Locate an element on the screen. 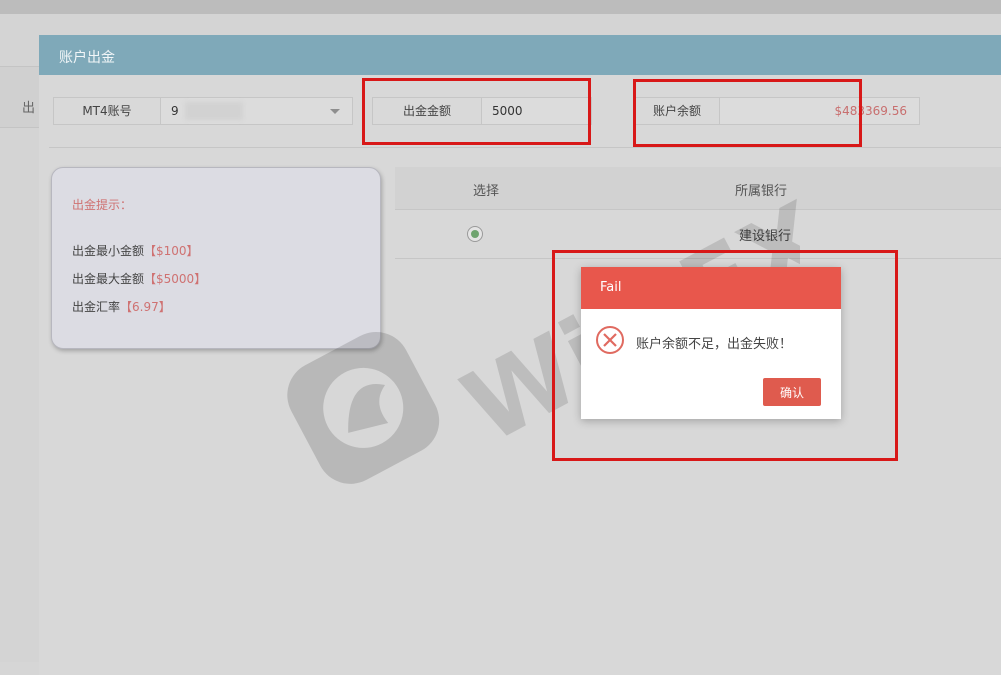 This screenshot has width=1001, height=675. tip-label: 出金最小金额 is located at coordinates (108, 251).